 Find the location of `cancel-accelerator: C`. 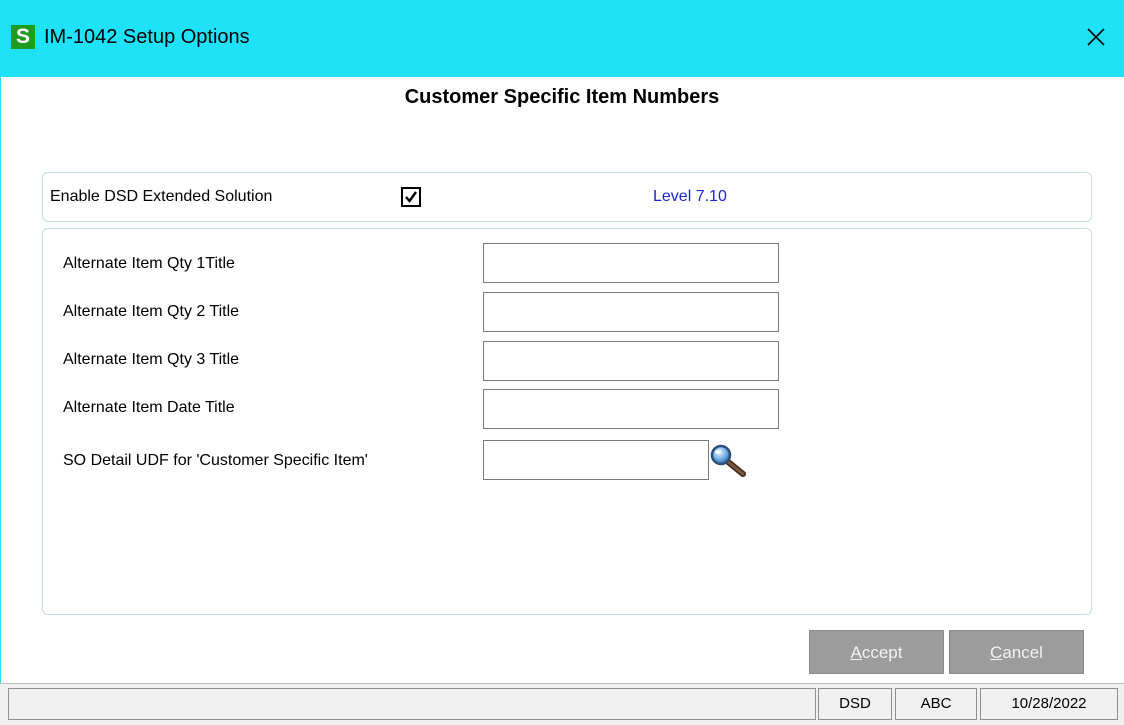

cancel-accelerator: C is located at coordinates (996, 652).